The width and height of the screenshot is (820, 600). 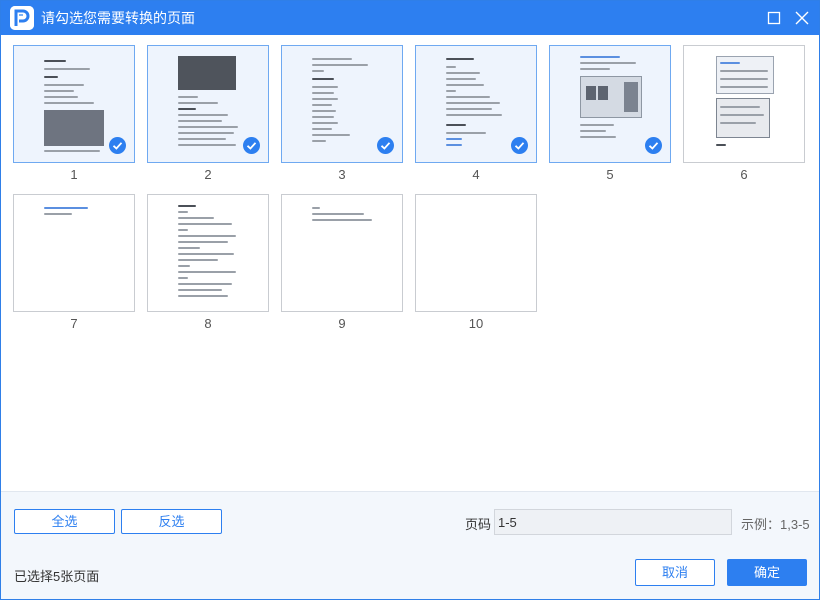 I want to click on cancel-button: 取消, so click(x=675, y=572).